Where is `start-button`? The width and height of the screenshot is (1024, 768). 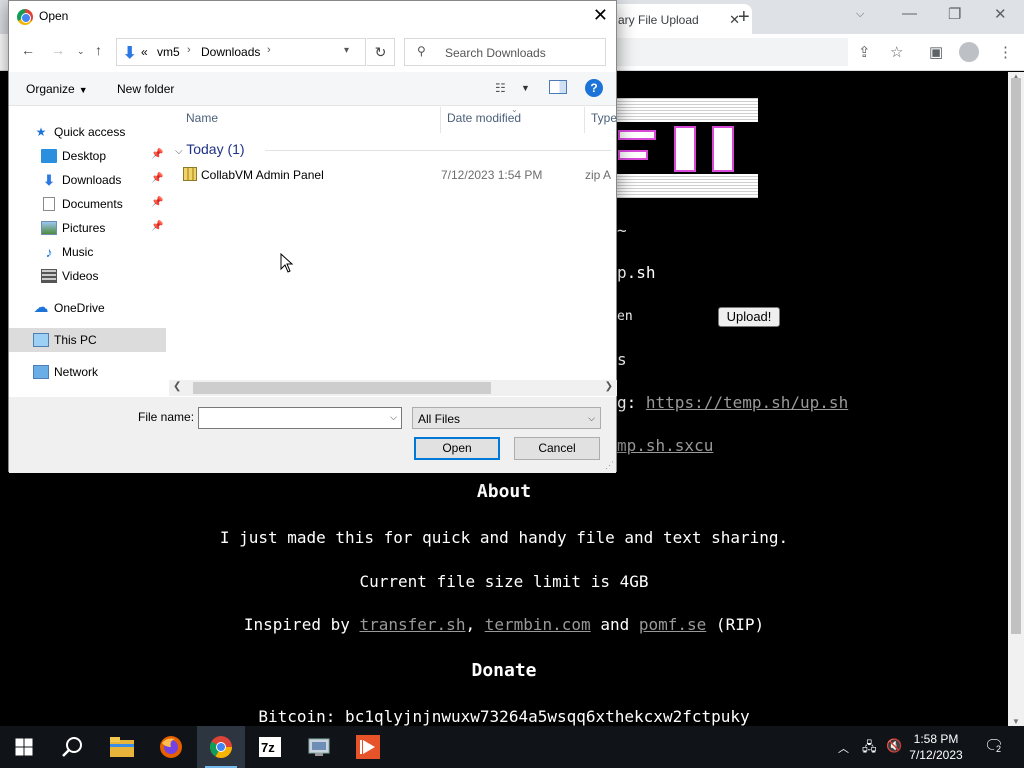
start-button is located at coordinates (24, 747).